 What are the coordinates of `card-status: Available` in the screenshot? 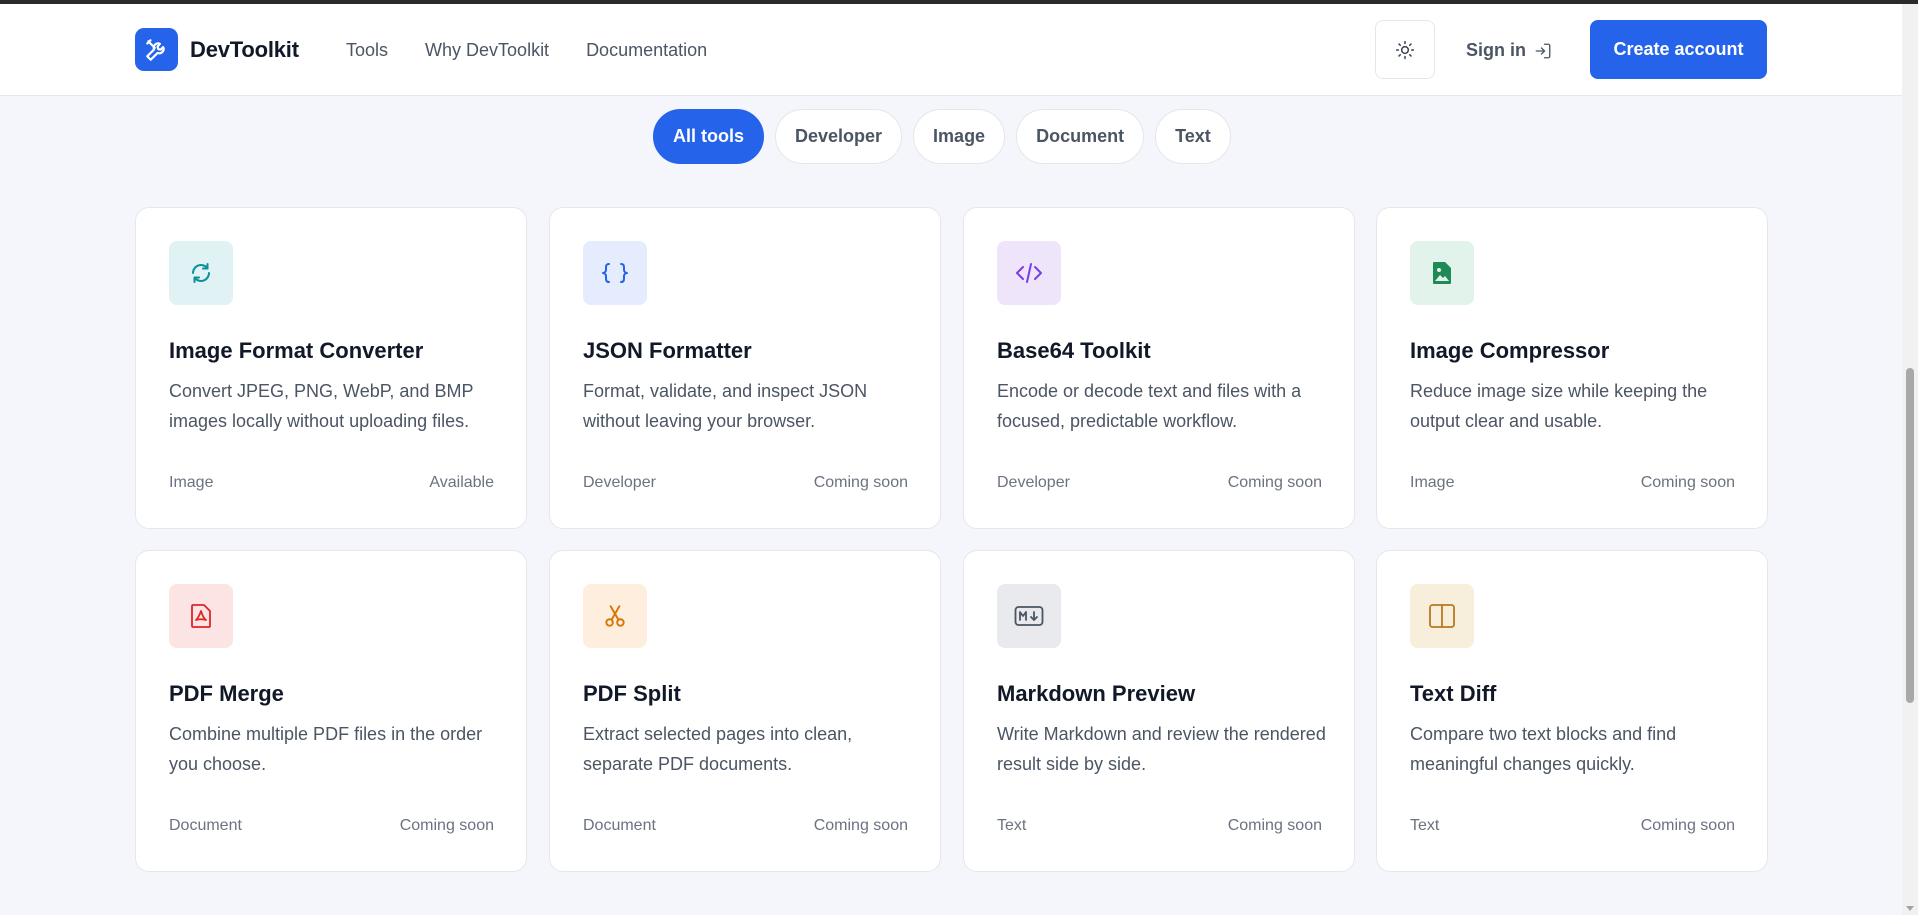 It's located at (461, 482).